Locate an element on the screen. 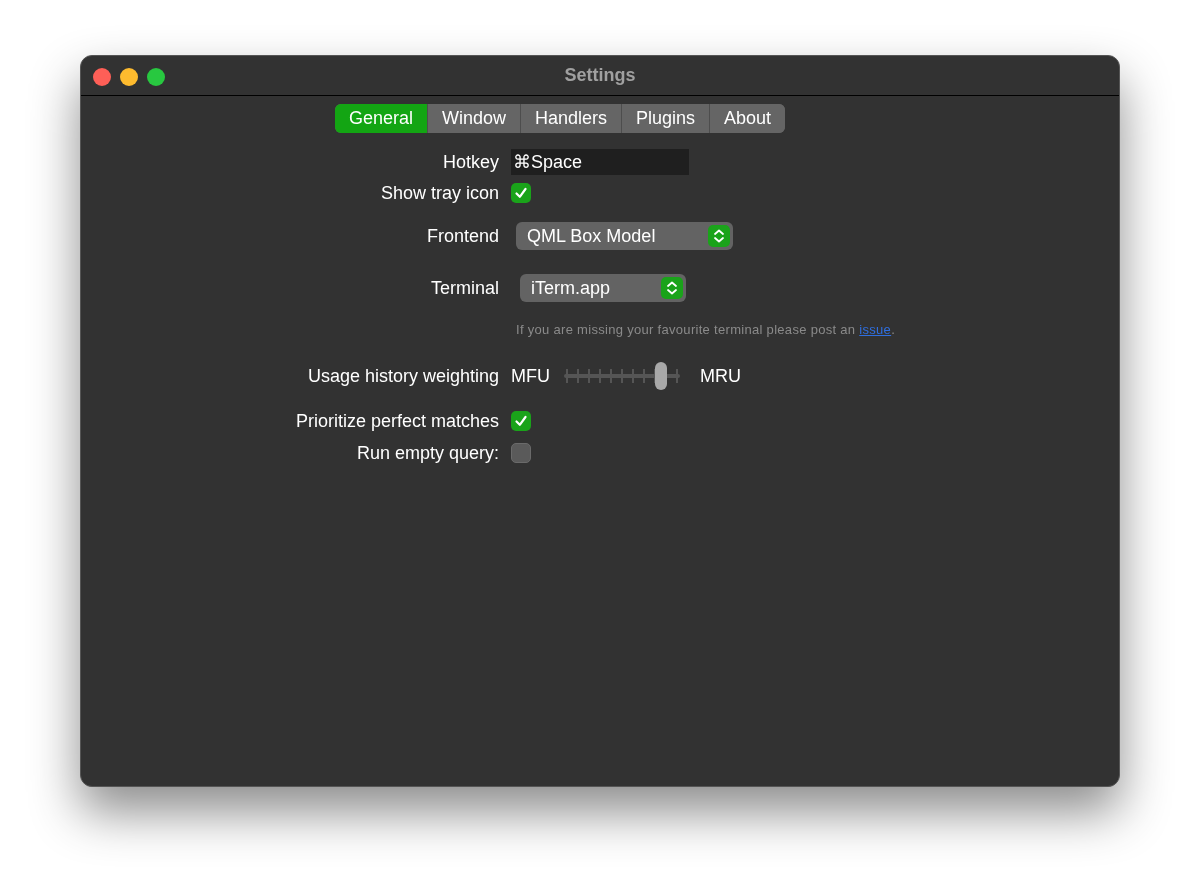  setting-label: Usage history weighting is located at coordinates (403, 376).